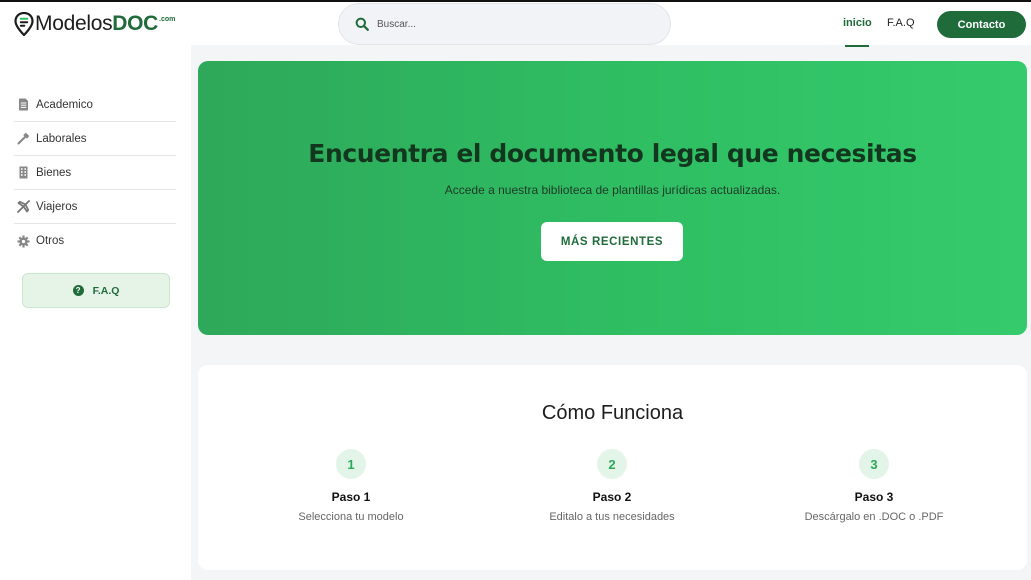 The height and width of the screenshot is (580, 1031). What do you see at coordinates (95, 207) in the screenshot?
I see `sidebar-item-viajeros: Viajeros` at bounding box center [95, 207].